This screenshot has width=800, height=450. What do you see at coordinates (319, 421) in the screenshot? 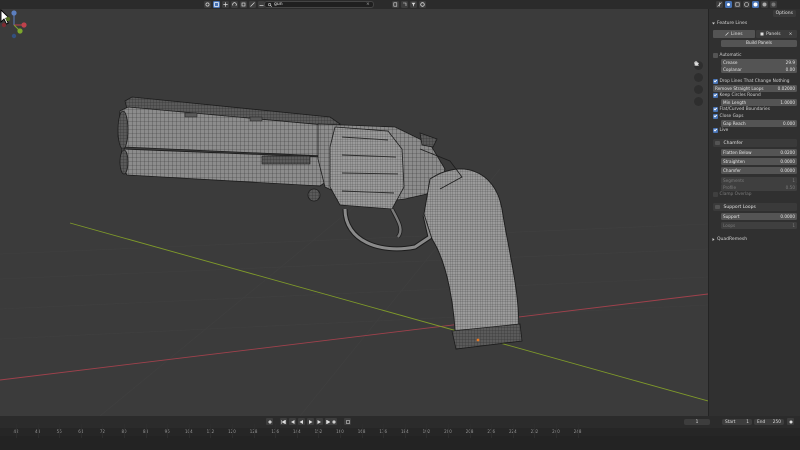
I see `next-keyframe-icon` at bounding box center [319, 421].